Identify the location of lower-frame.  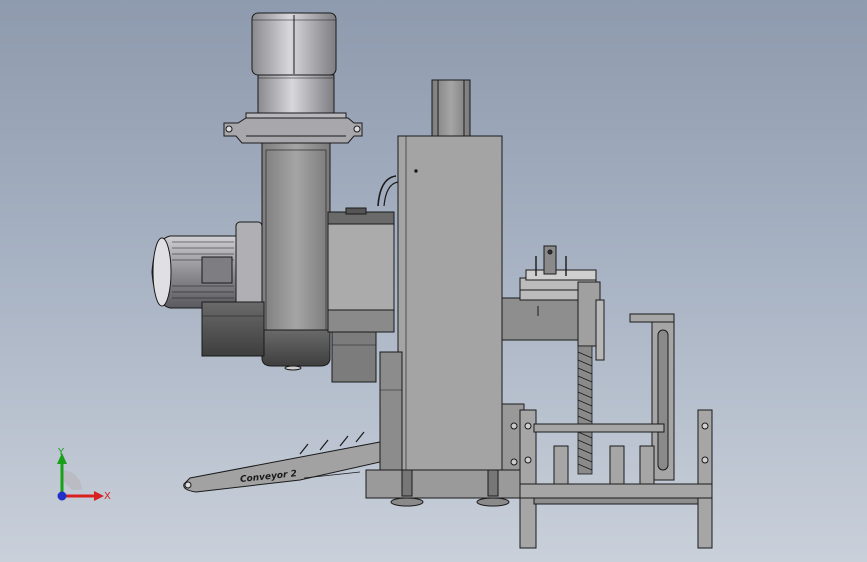
(616, 479).